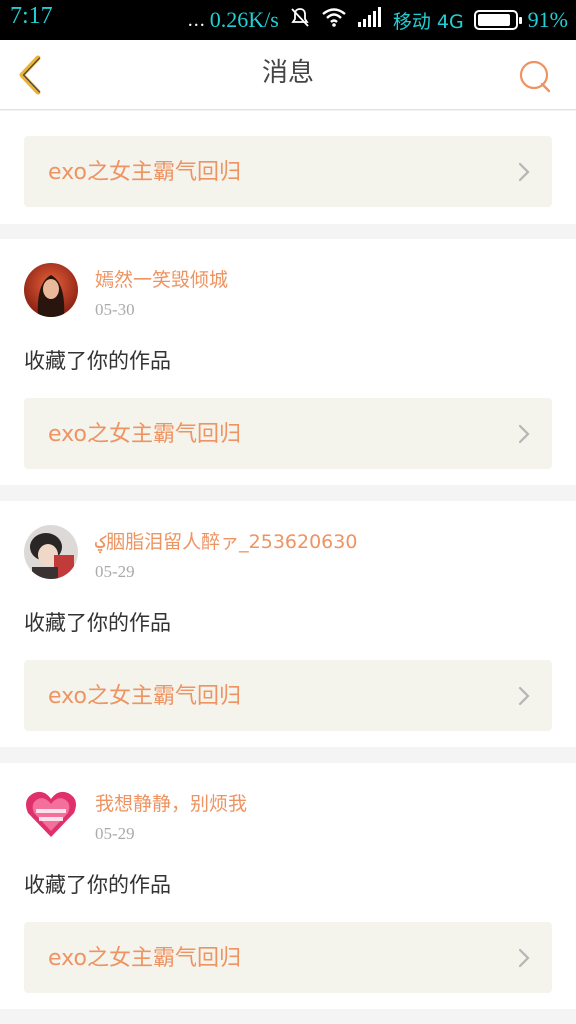 The width and height of the screenshot is (576, 1024). What do you see at coordinates (494, 20) in the screenshot?
I see `battery-fill` at bounding box center [494, 20].